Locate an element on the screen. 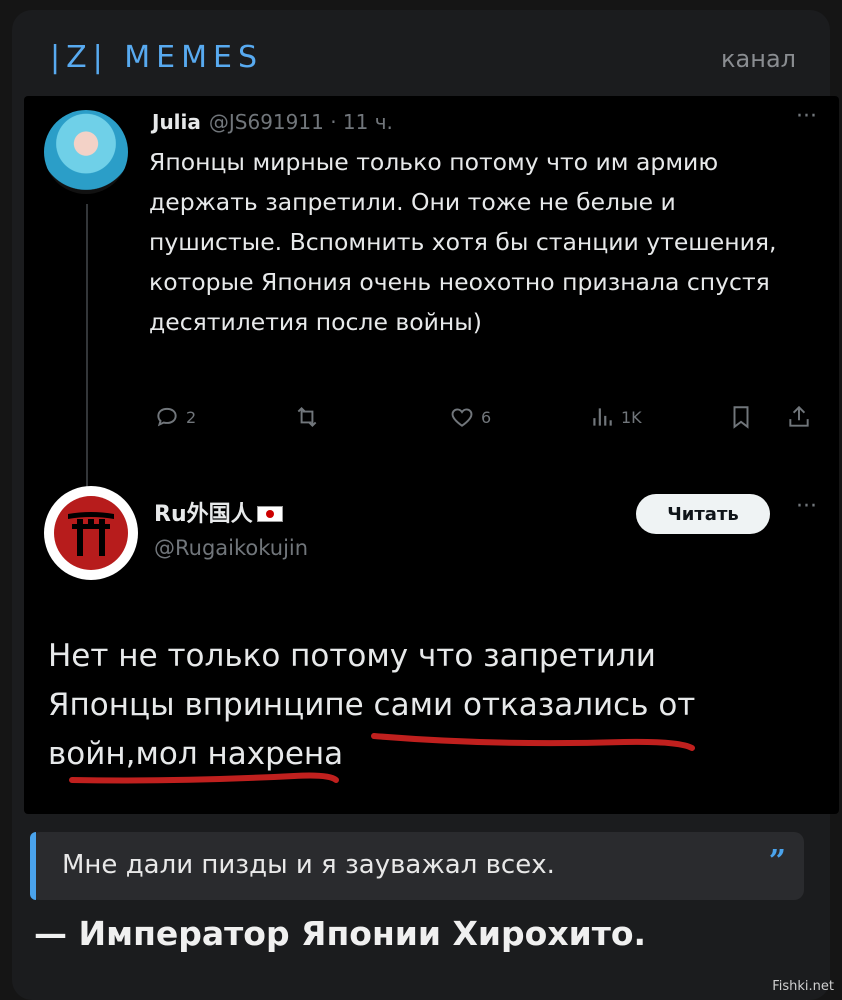  quote-mark-icon: ” is located at coordinates (777, 861).